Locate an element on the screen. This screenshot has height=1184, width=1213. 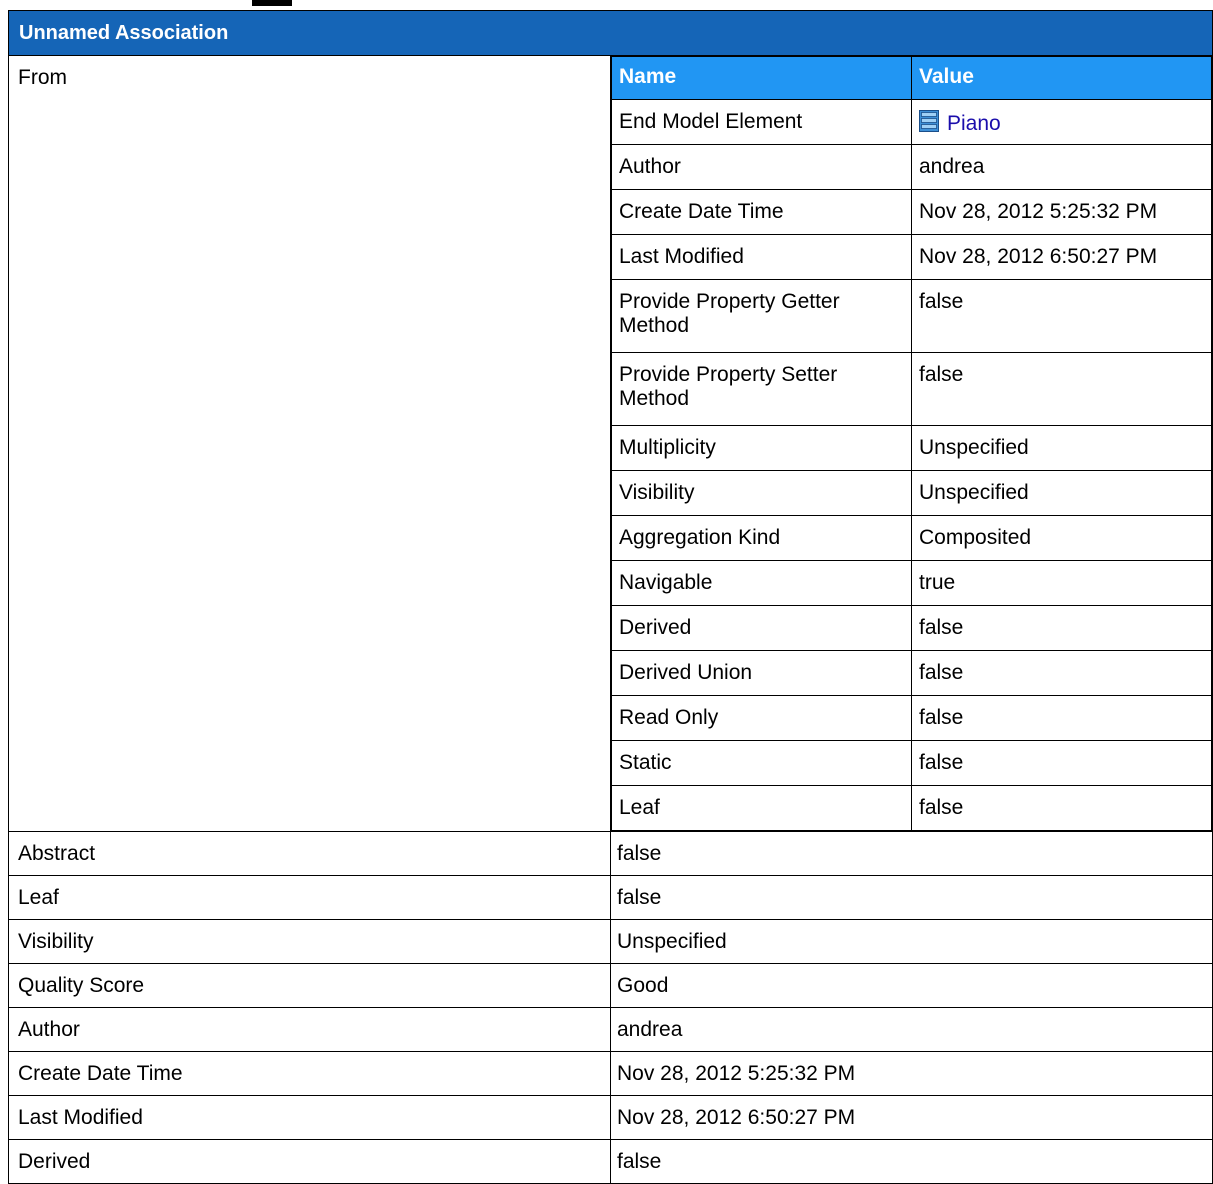
property-value: Good is located at coordinates (911, 985).